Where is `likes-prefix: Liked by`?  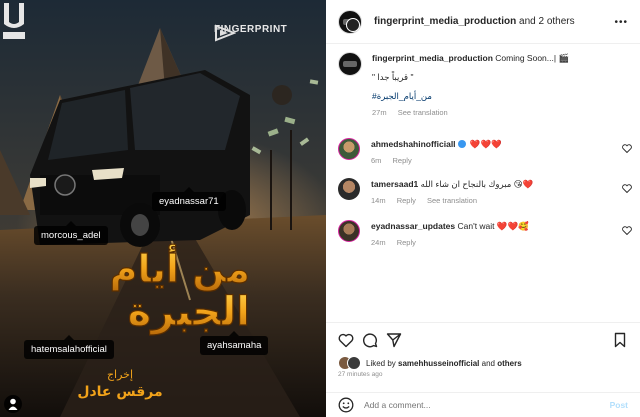
likes-prefix: Liked by is located at coordinates (381, 363).